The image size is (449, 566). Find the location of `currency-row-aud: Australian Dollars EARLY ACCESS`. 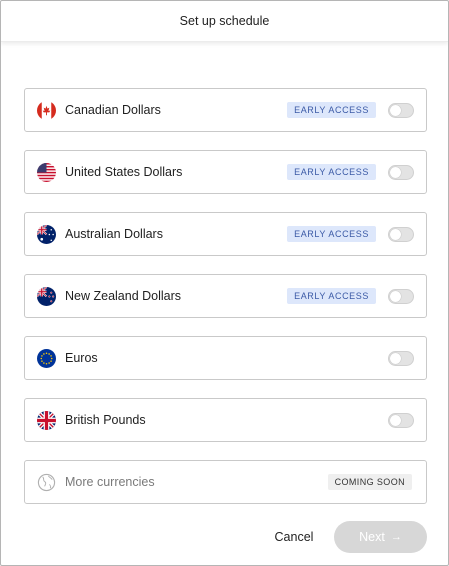

currency-row-aud: Australian Dollars EARLY ACCESS is located at coordinates (225, 234).